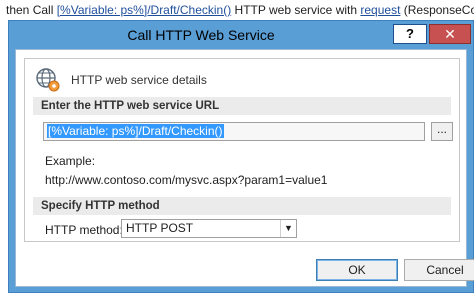  Describe the element at coordinates (31, 10) in the screenshot. I see `sentence-prefix: then Call` at that location.